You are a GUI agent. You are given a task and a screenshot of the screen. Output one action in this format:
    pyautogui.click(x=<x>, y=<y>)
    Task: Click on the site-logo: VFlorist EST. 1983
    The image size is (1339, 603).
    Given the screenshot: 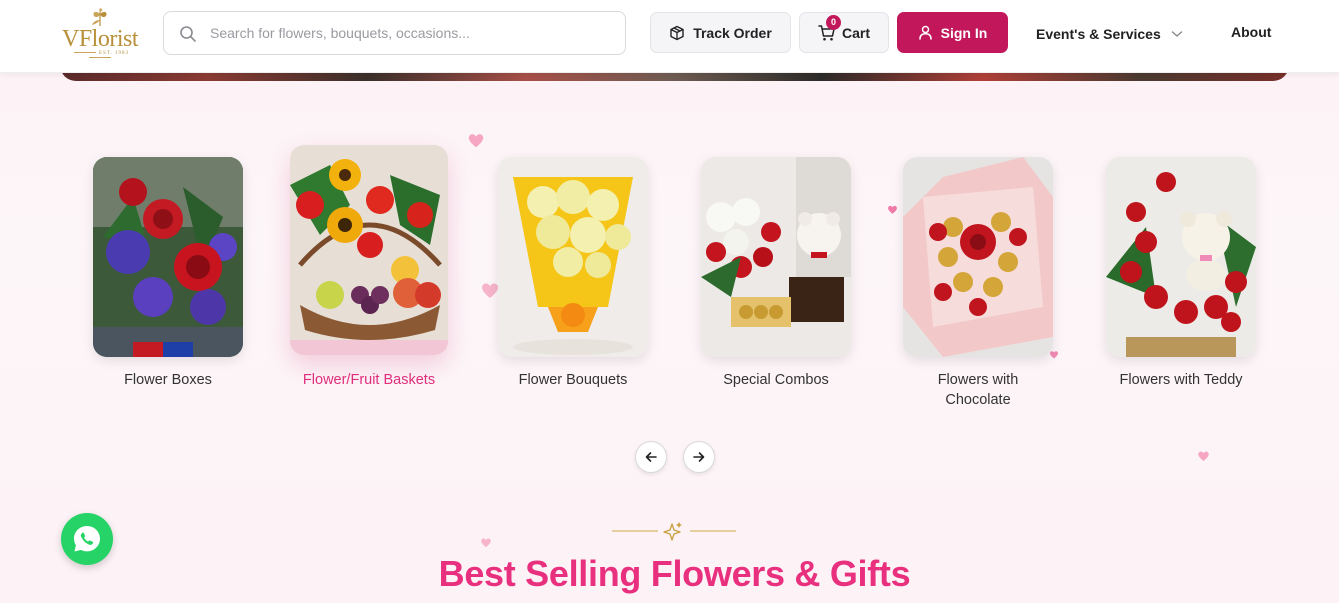 What is the action you would take?
    pyautogui.click(x=100, y=34)
    